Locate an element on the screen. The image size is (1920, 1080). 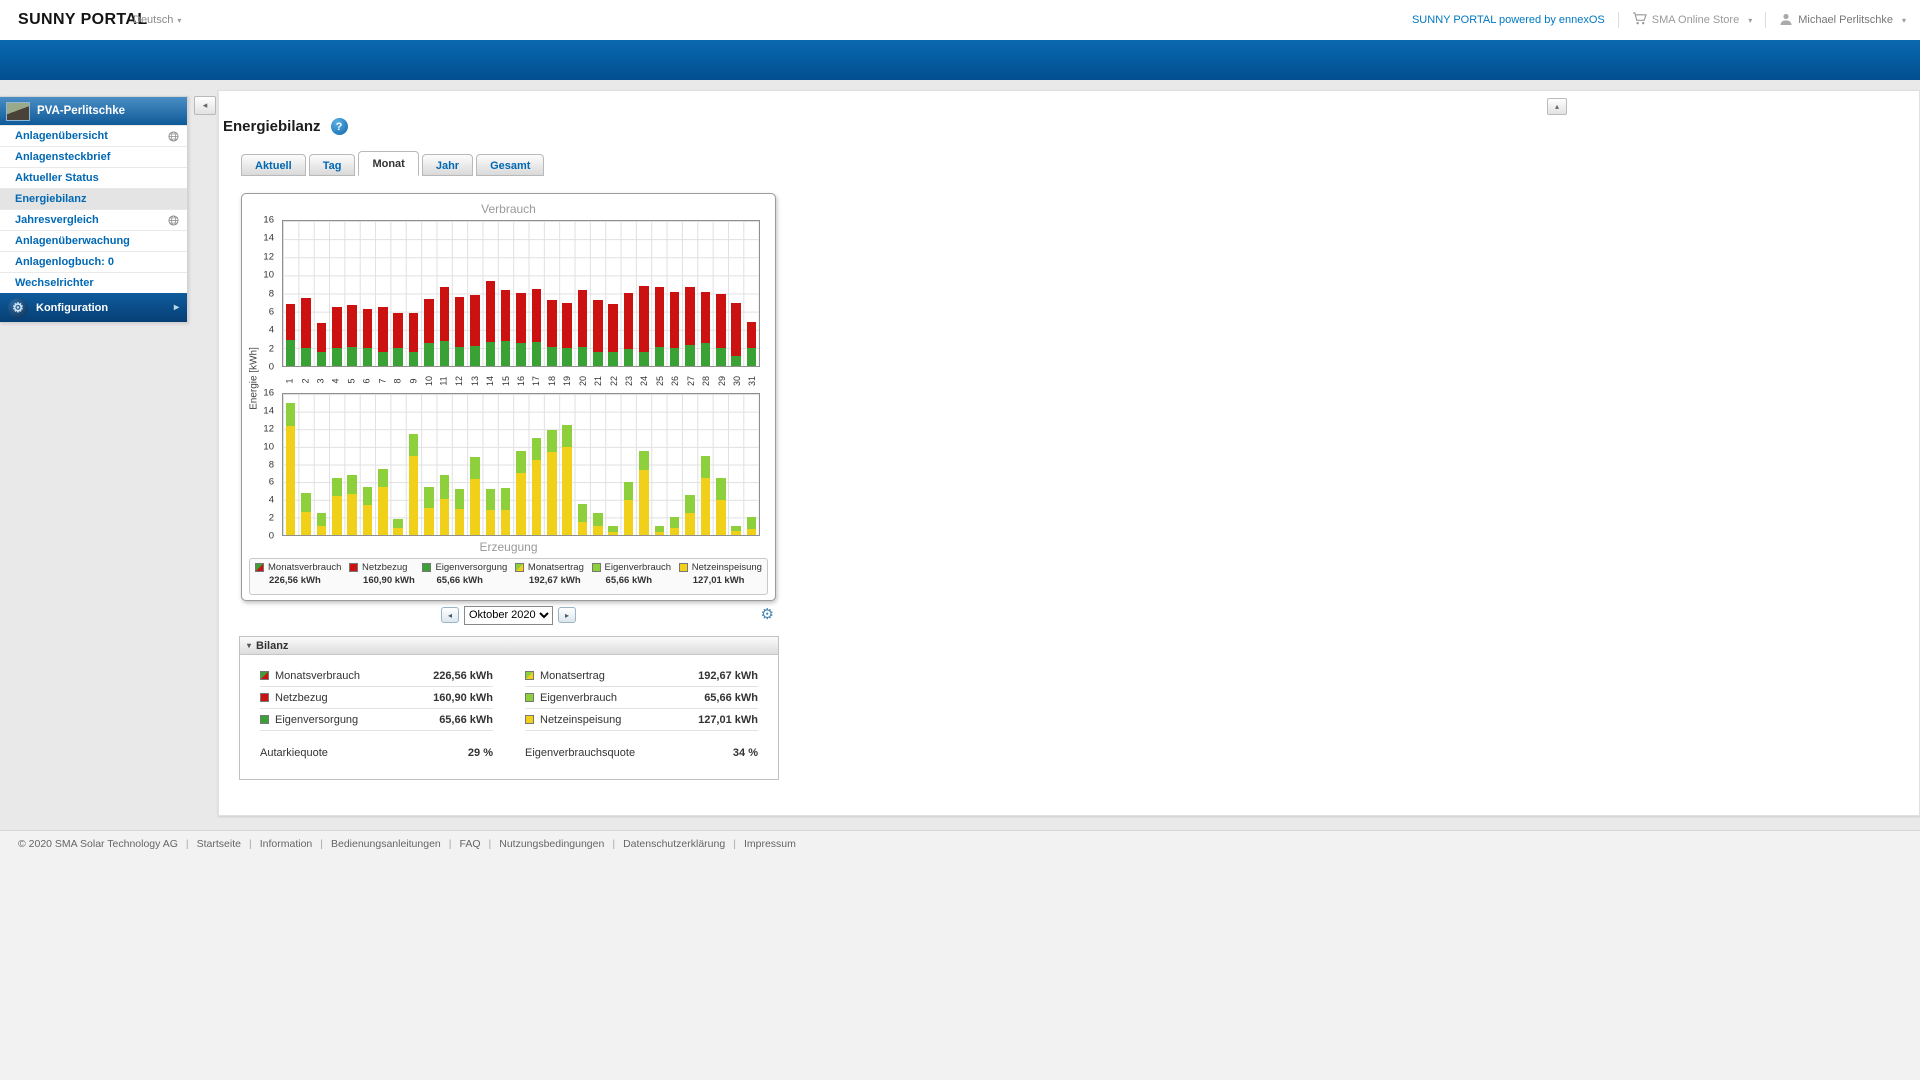
plant-header: PVA-Perlitschke is located at coordinates (93, 111).